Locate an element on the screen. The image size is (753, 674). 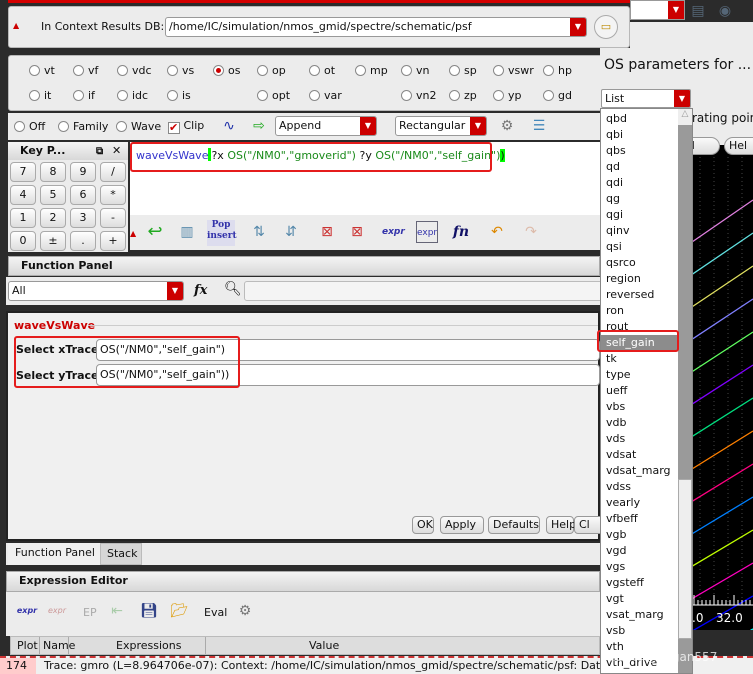
column-plot: Plot is located at coordinates (27, 645).